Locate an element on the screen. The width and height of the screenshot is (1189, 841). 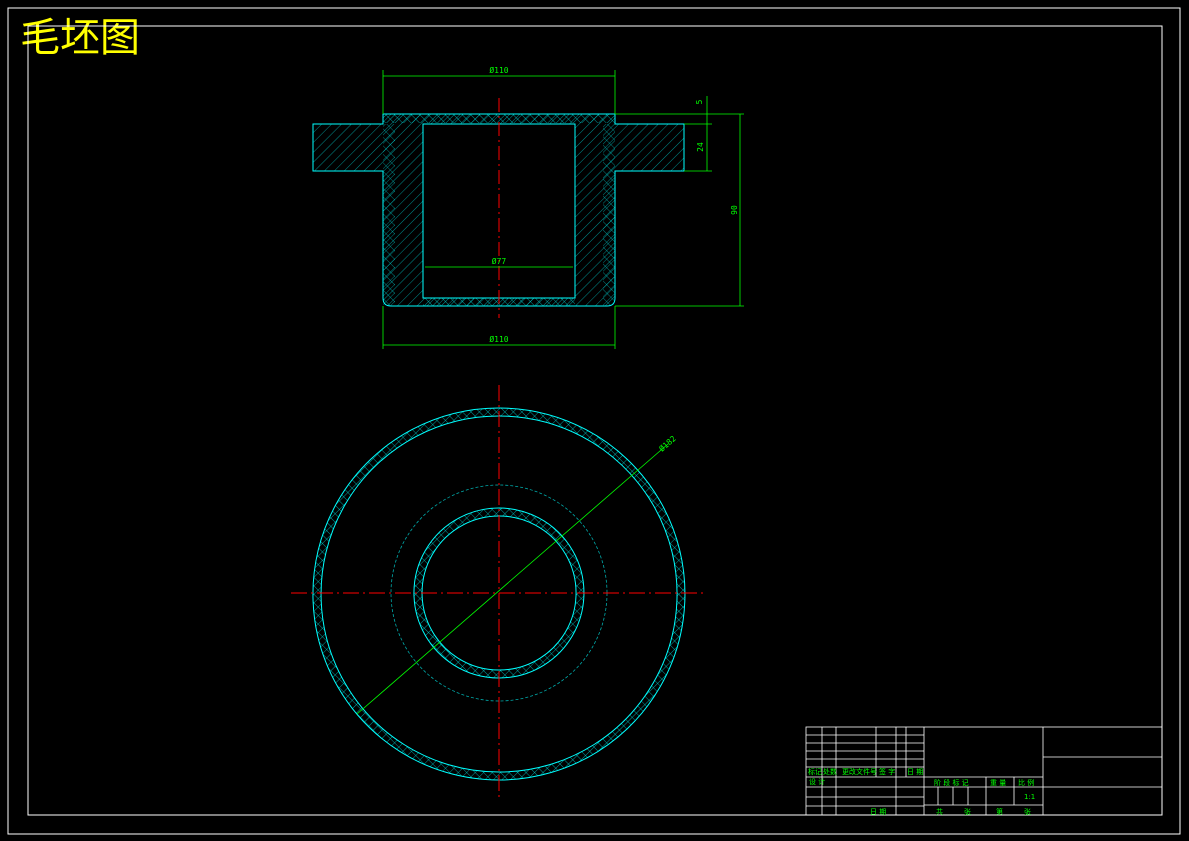
dim-height: 90 is located at coordinates (734, 210).